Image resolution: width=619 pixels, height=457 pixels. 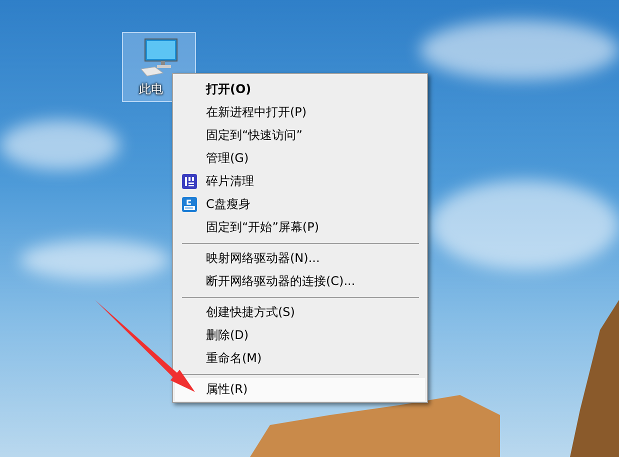 I want to click on menu-item: 属性(R), so click(x=300, y=389).